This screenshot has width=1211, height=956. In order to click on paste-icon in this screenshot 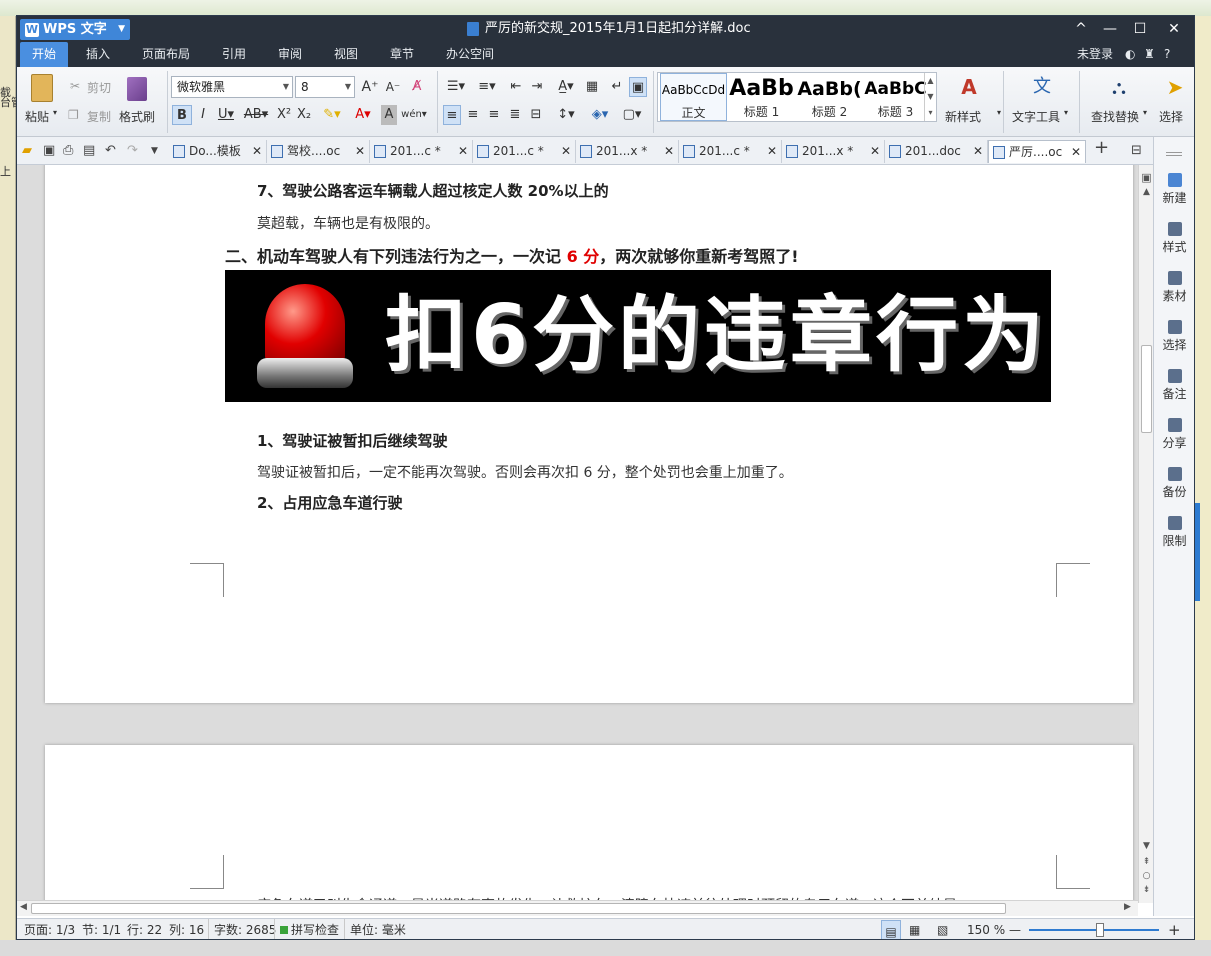, I will do `click(42, 88)`.